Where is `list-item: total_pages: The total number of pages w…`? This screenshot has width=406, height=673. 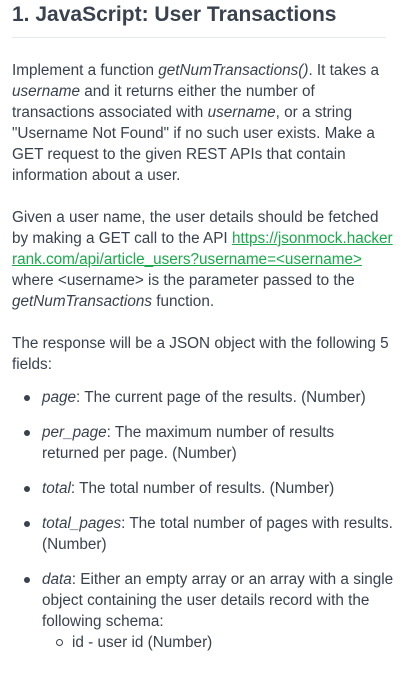 list-item: total_pages: The total number of pages w… is located at coordinates (203, 534).